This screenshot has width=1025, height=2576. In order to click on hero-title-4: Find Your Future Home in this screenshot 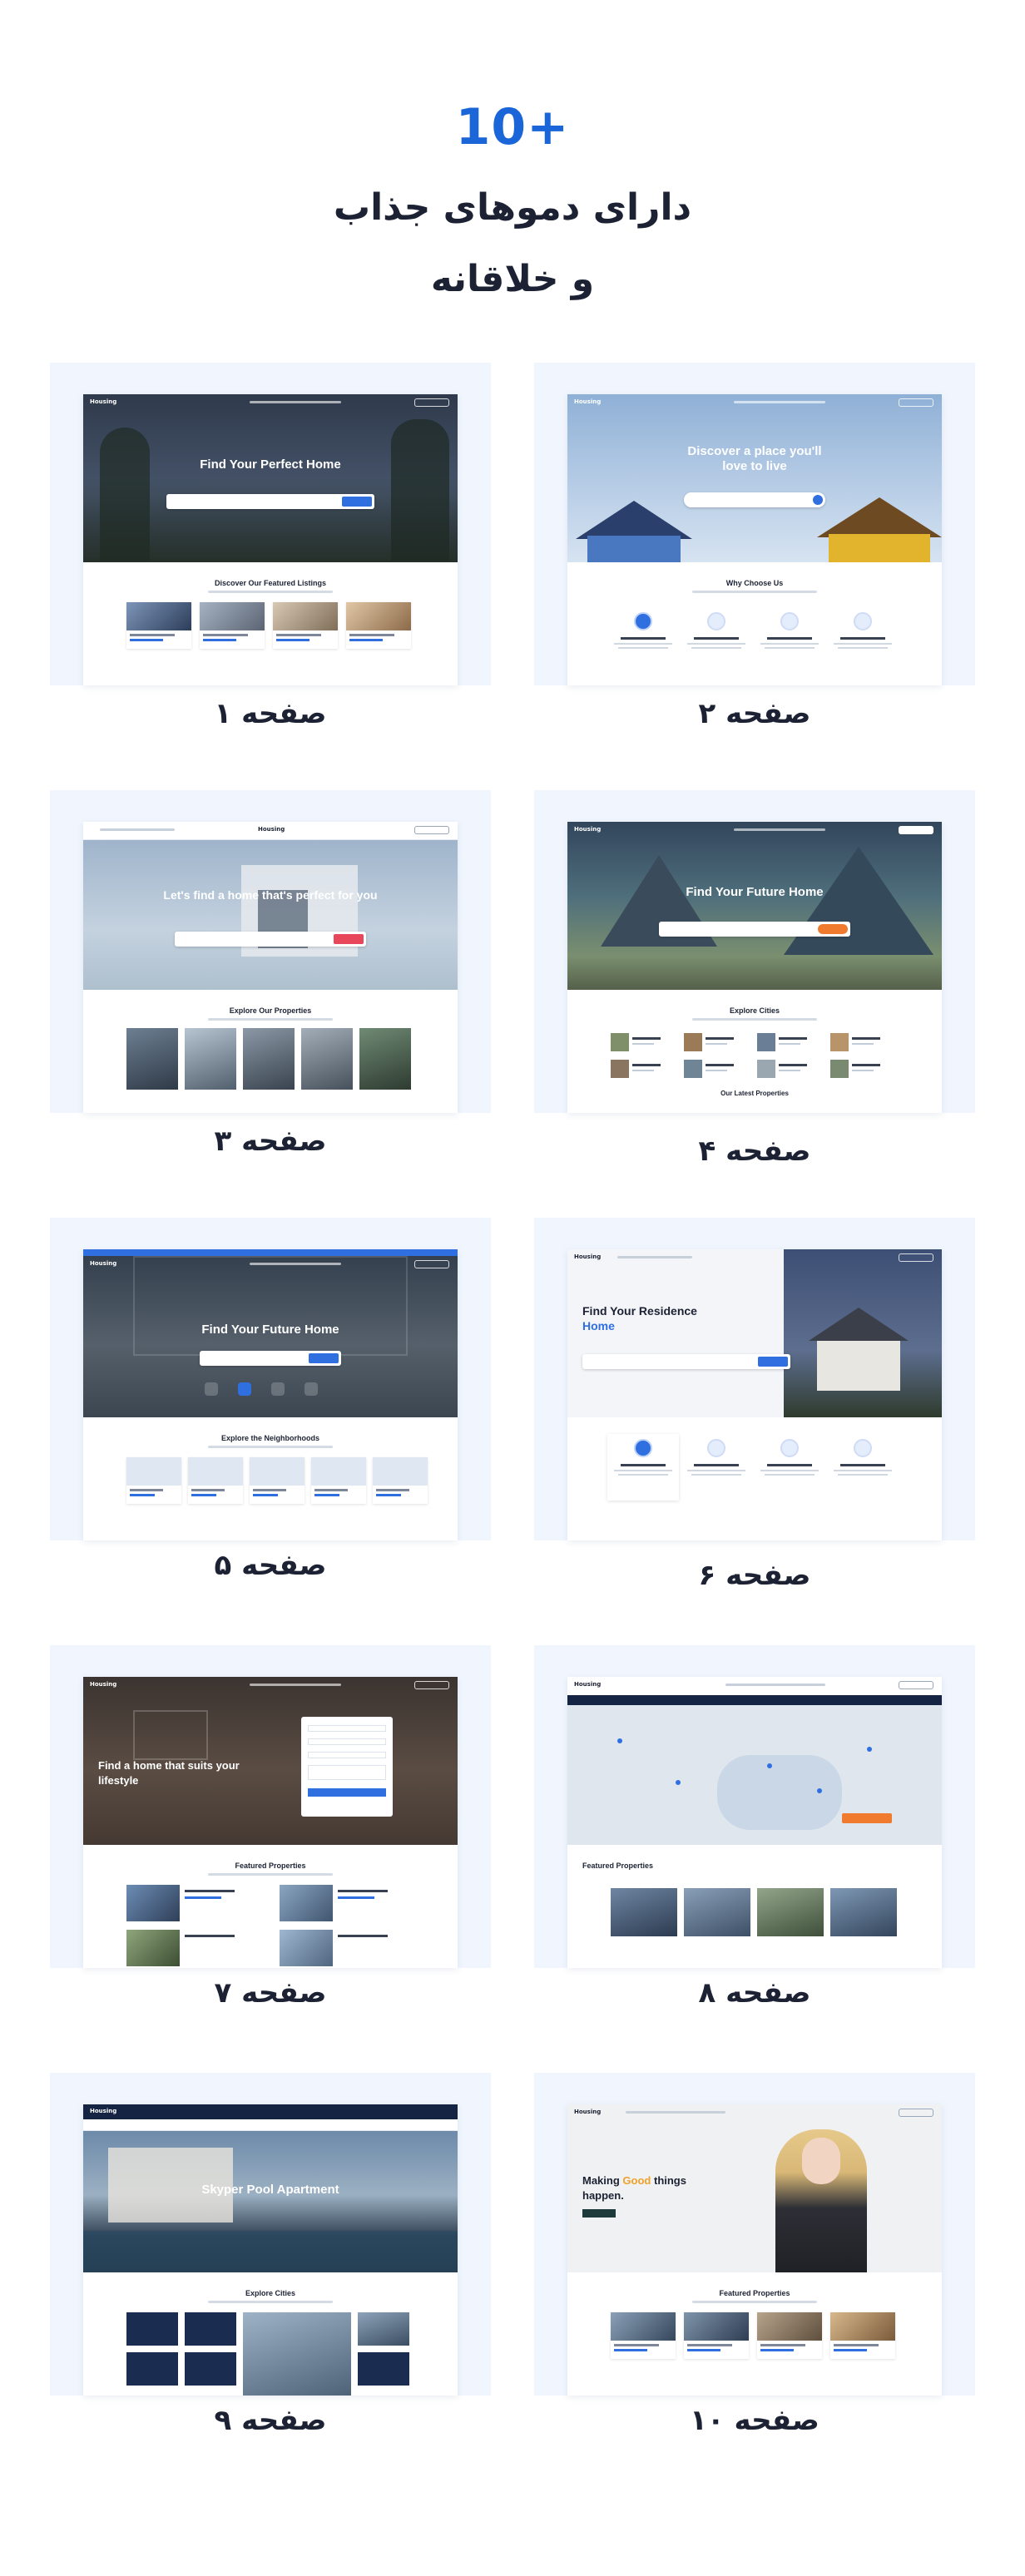, I will do `click(755, 892)`.